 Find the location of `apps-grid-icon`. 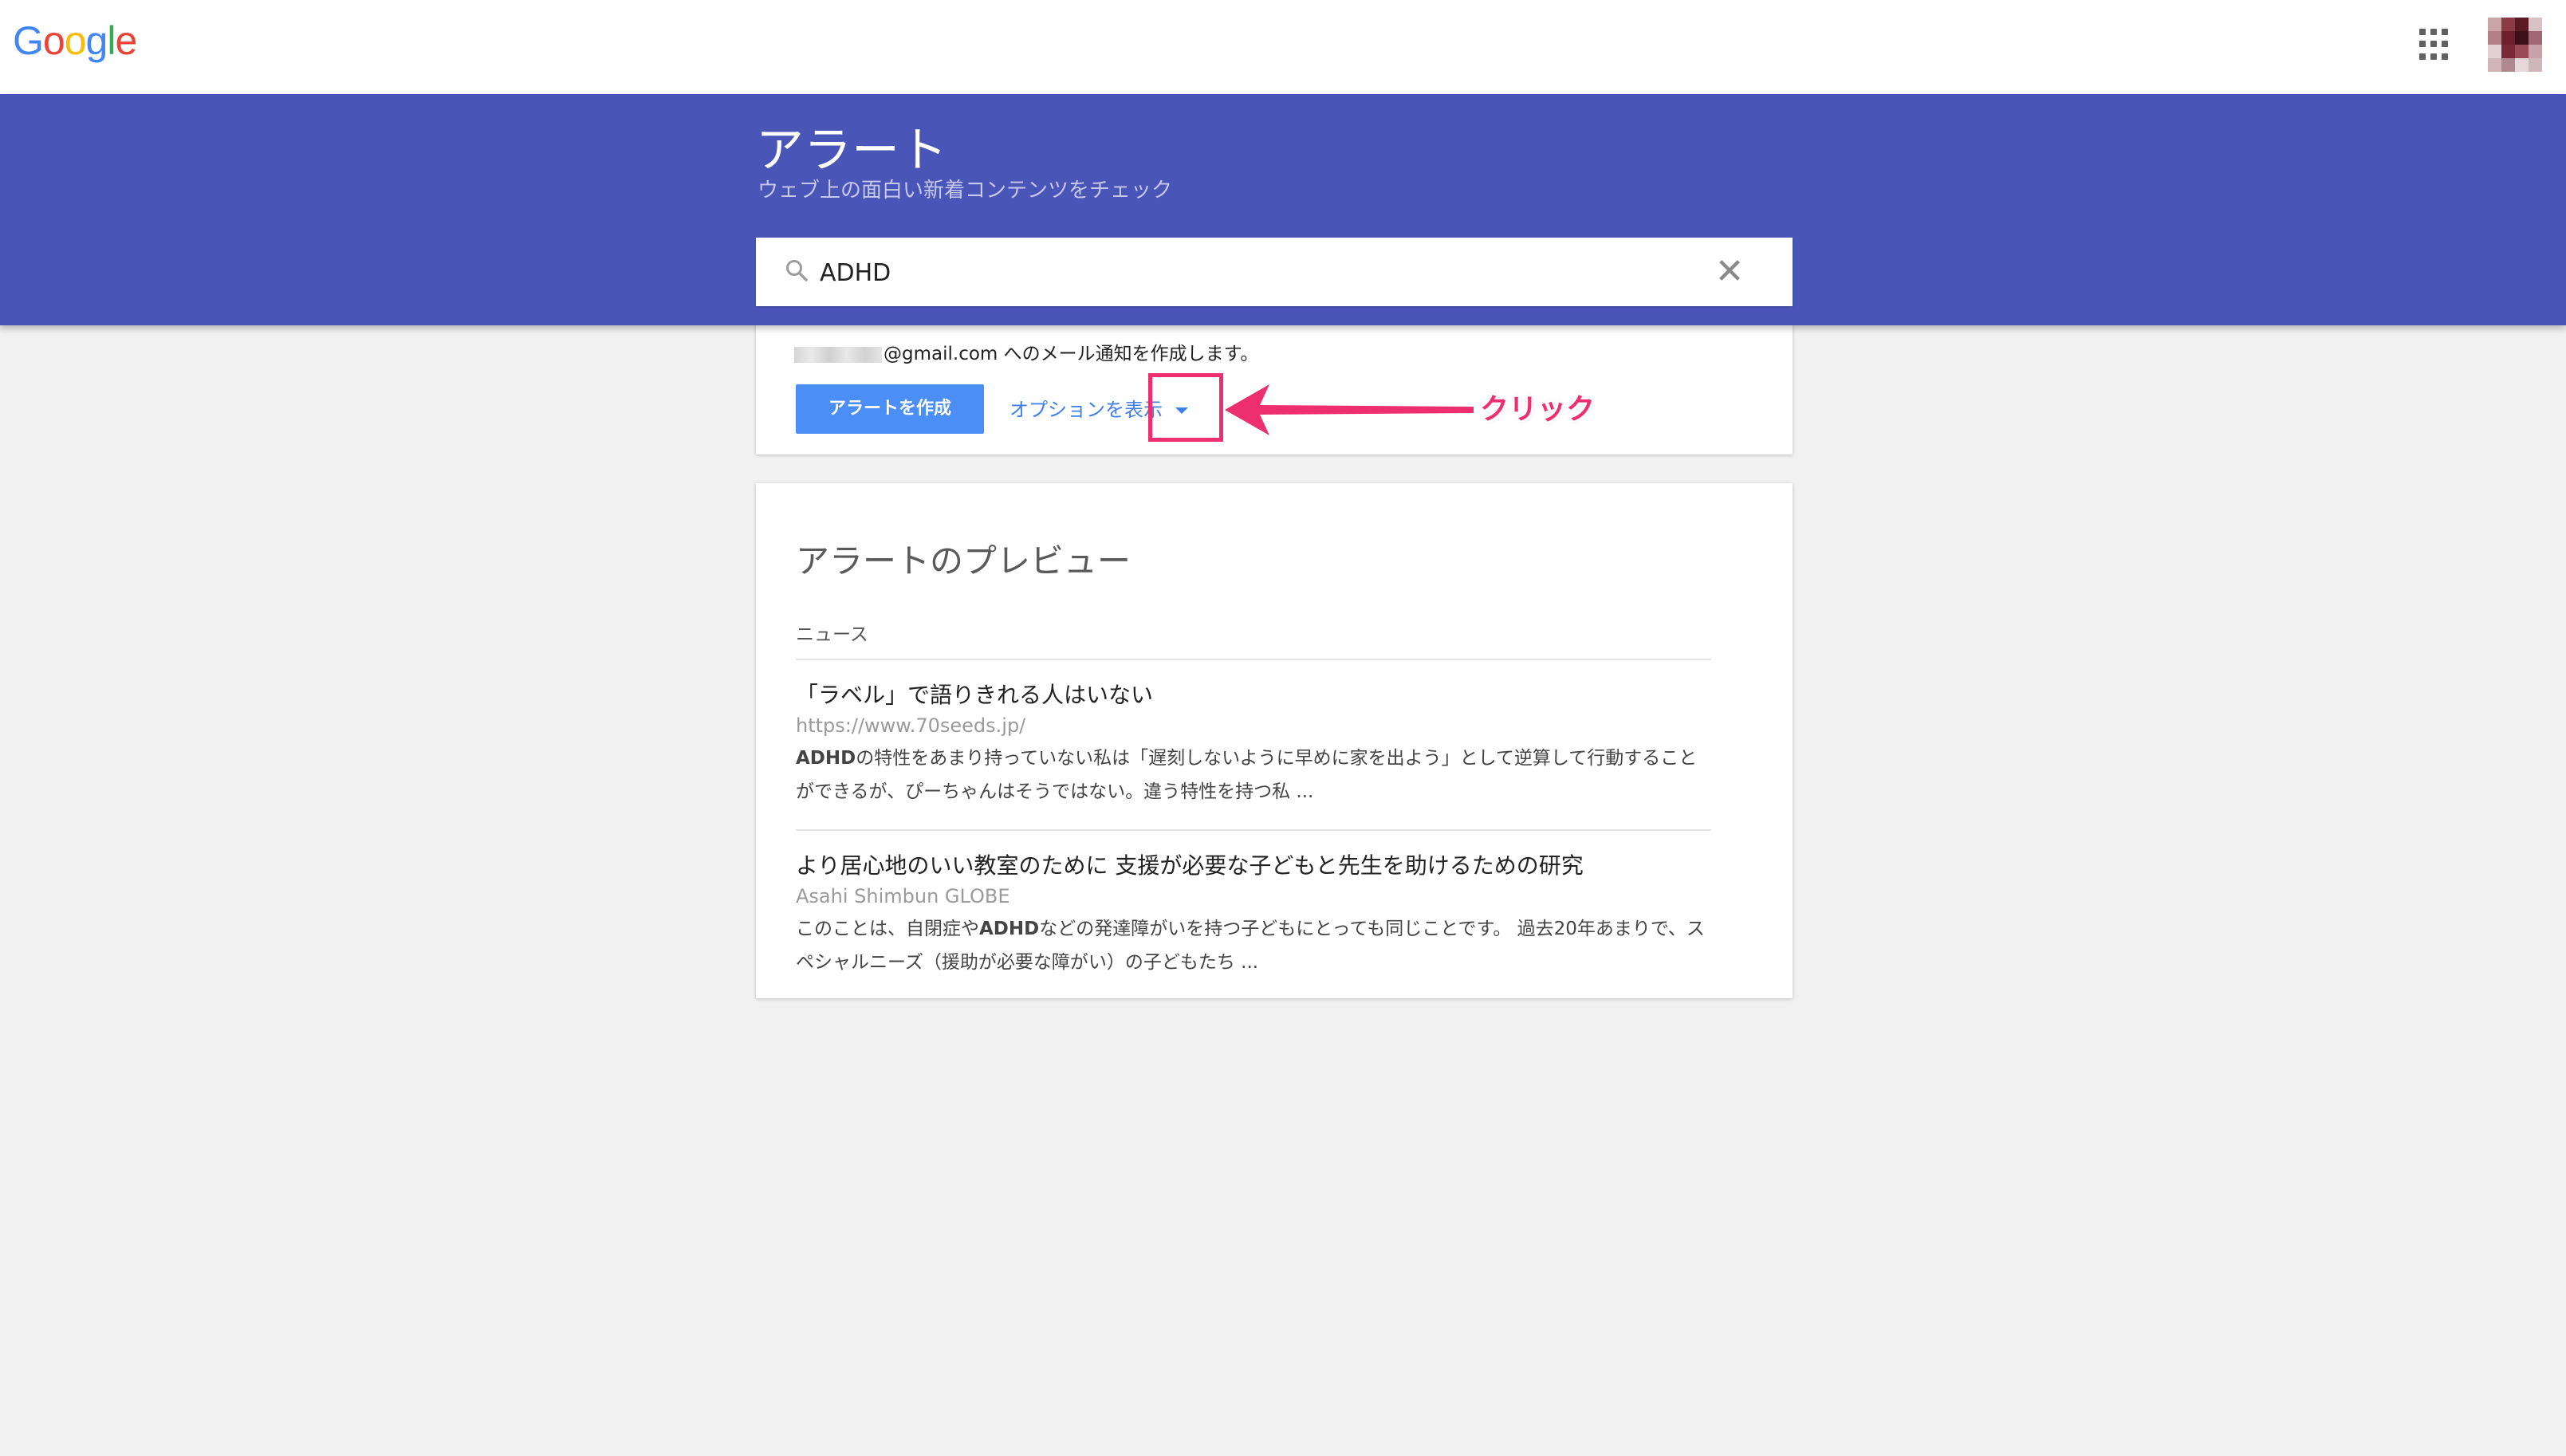

apps-grid-icon is located at coordinates (2435, 45).